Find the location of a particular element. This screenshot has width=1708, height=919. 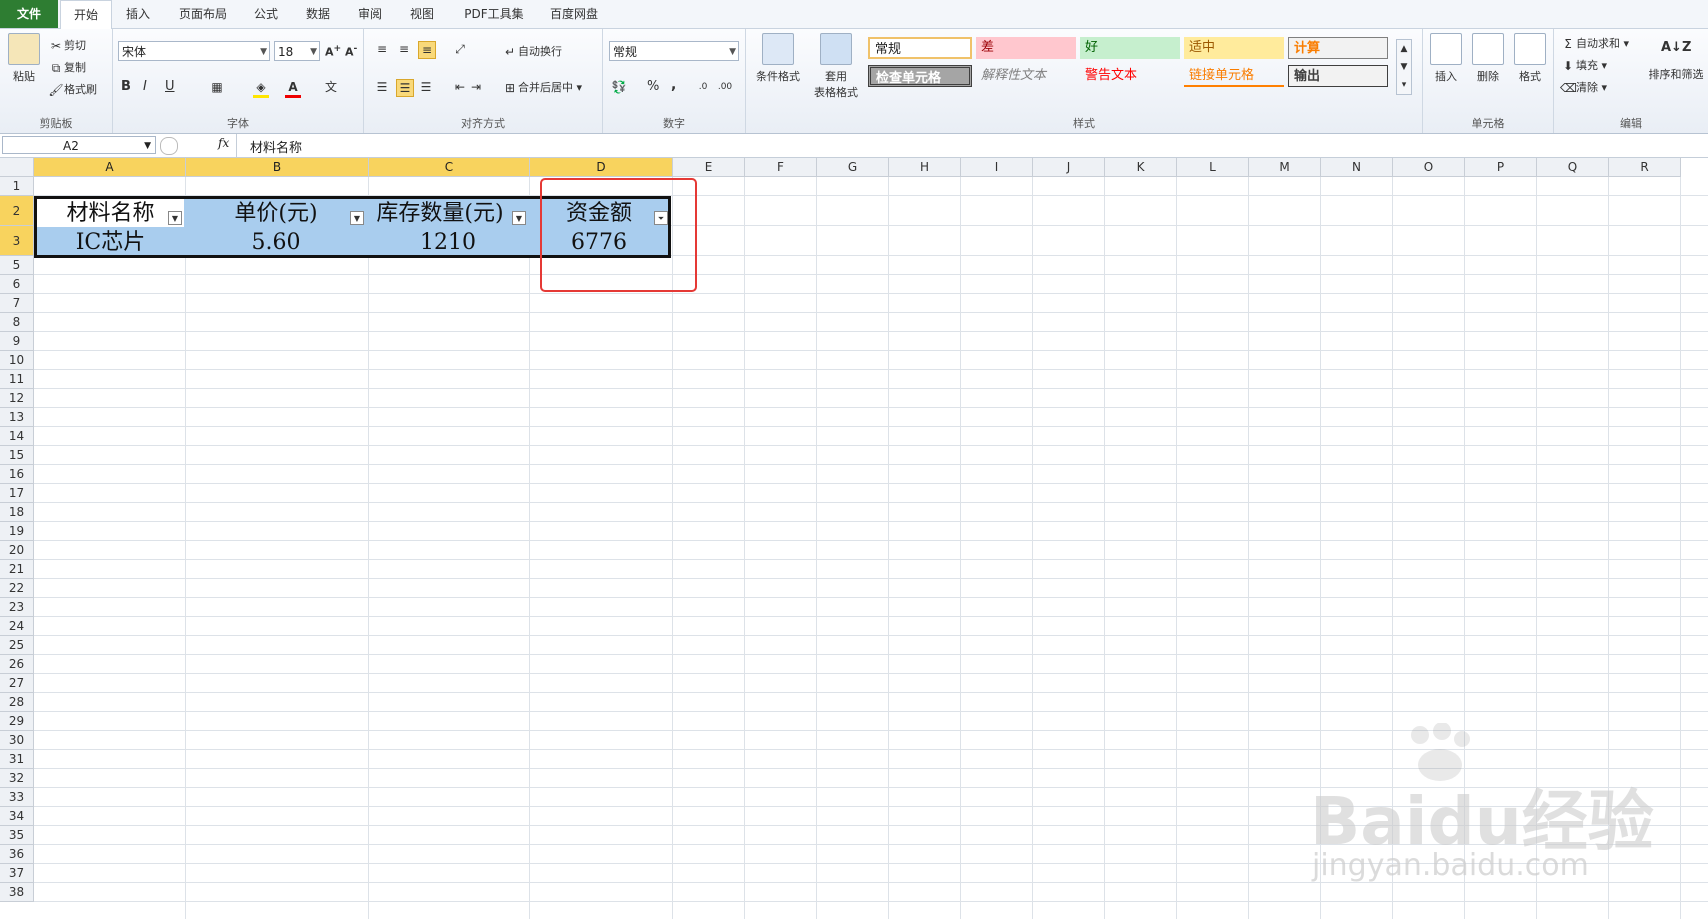

cut-button: ✂ 剪切 is located at coordinates (67, 45).